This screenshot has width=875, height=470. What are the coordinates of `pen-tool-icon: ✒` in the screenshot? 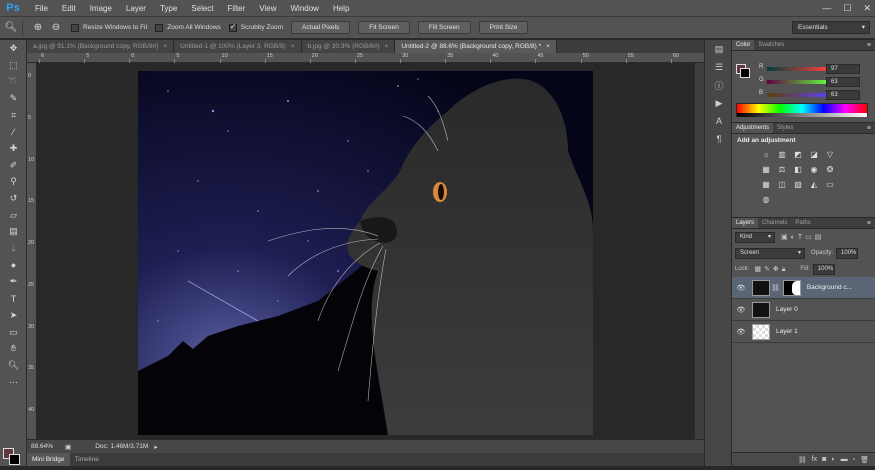 It's located at (13, 282).